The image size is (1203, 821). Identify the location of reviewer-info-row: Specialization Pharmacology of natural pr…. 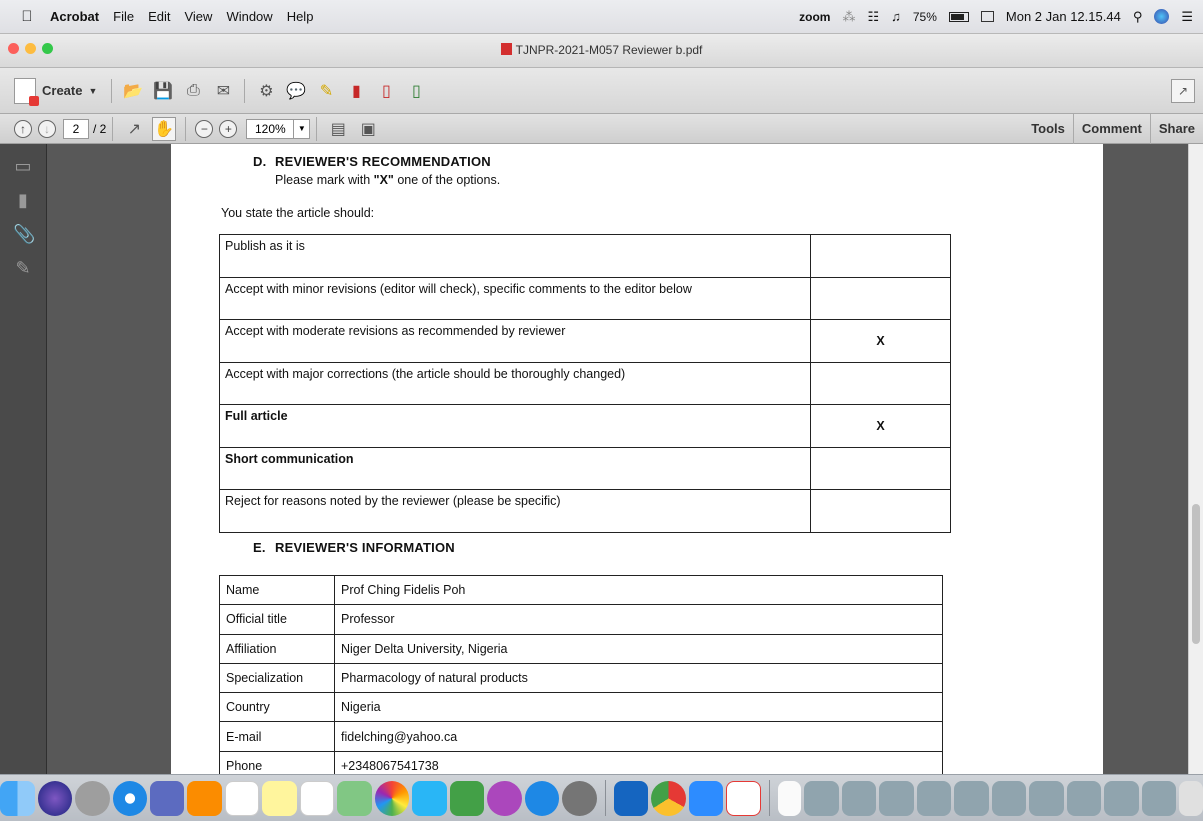
(581, 678).